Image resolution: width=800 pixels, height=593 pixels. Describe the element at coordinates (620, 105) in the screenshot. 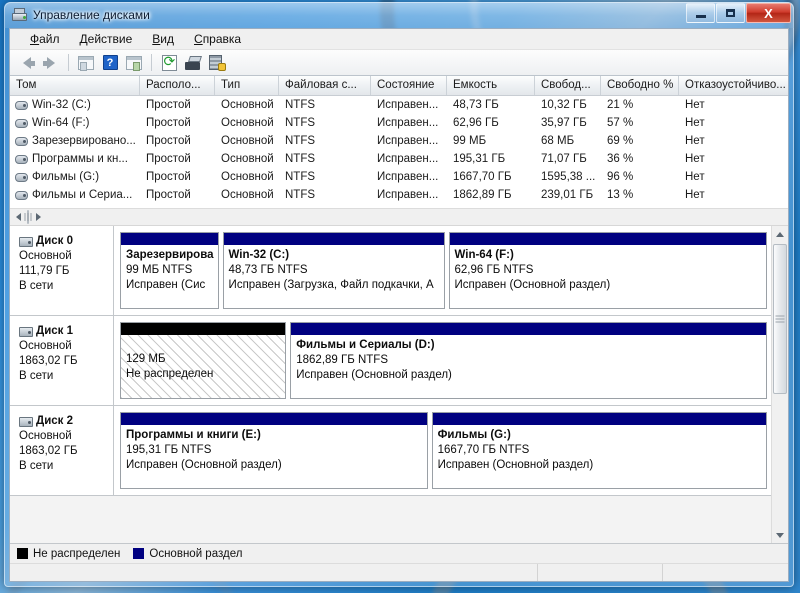

I see `cell-free_pct: 21 %` at that location.